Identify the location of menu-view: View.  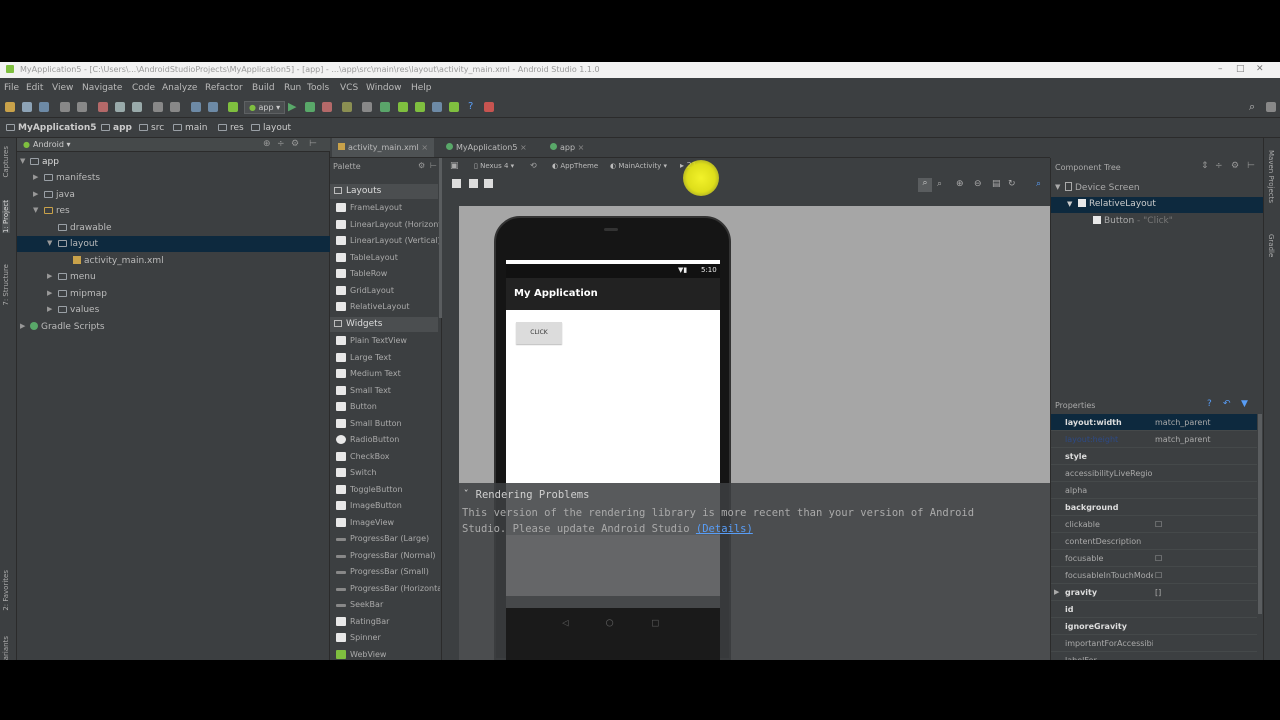
(62, 88).